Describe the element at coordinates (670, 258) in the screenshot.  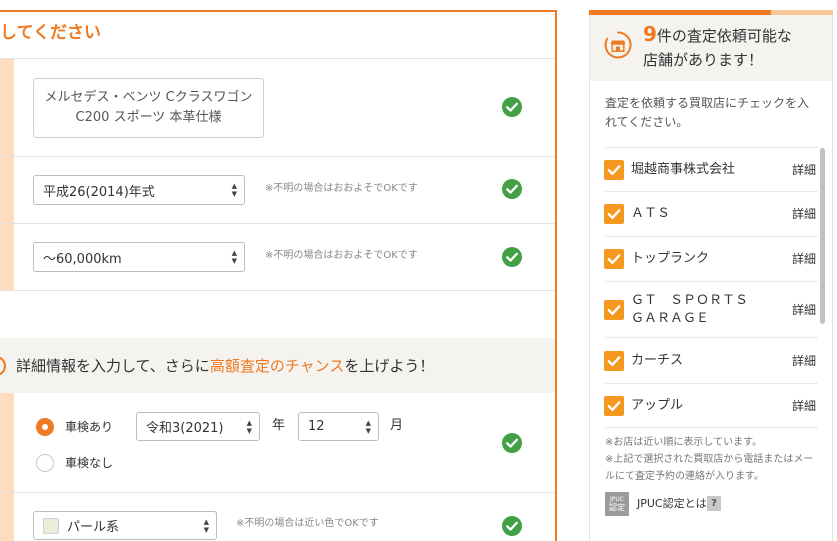
I see `store-name: トップランク` at that location.